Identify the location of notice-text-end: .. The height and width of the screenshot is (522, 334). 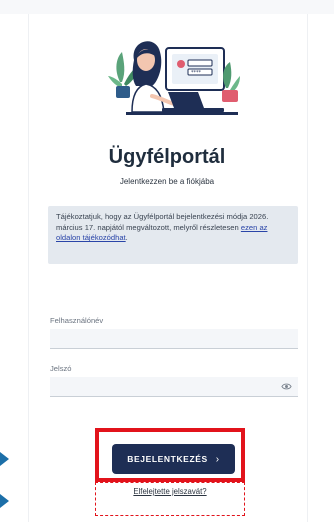
(126, 238).